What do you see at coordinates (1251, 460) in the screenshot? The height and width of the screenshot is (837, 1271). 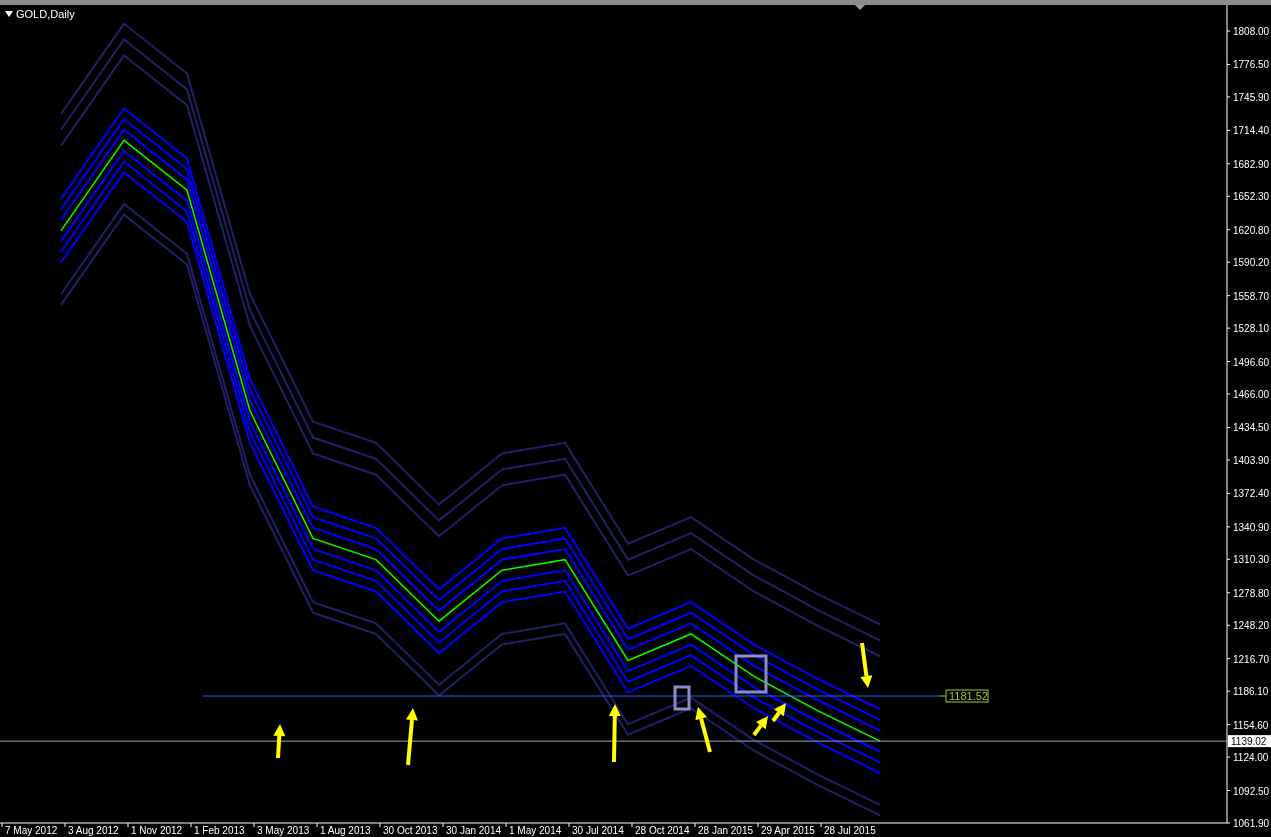 I see `price-axis-label: 1403.90` at bounding box center [1251, 460].